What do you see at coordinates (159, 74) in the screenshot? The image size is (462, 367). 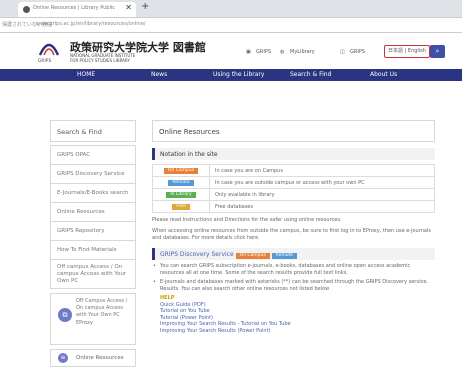 I see `nav-news: News` at bounding box center [159, 74].